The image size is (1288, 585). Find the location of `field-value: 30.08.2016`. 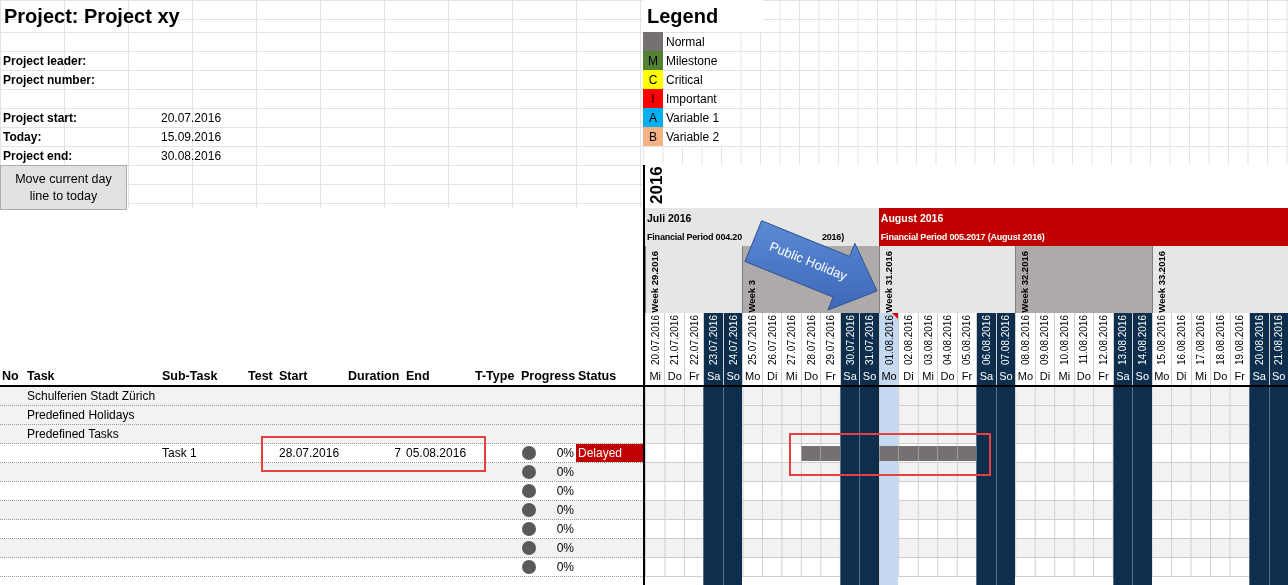

field-value: 30.08.2016 is located at coordinates (192, 155).